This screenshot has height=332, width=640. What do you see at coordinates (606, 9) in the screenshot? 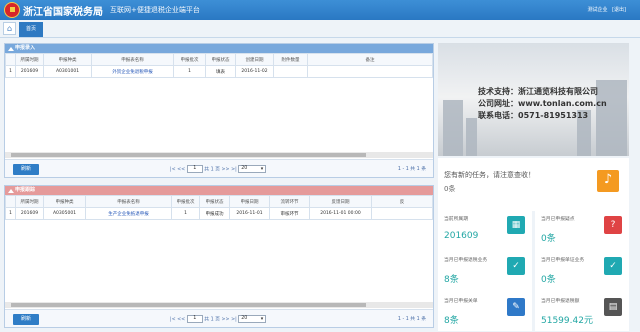
I see `user-info: 测试企业 [退出]` at bounding box center [606, 9].